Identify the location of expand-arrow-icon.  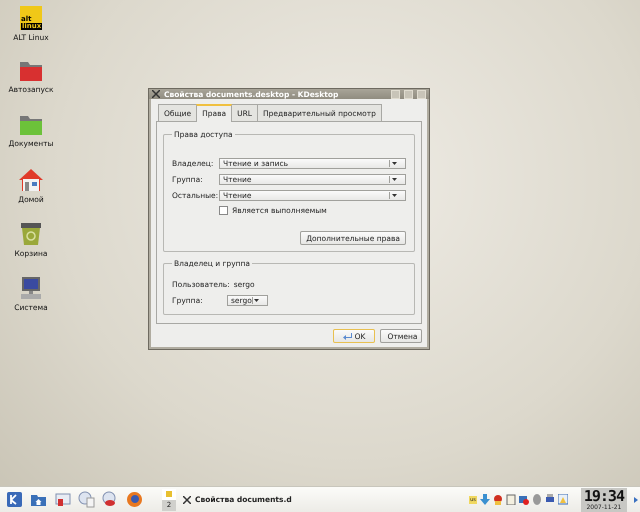
(636, 499).